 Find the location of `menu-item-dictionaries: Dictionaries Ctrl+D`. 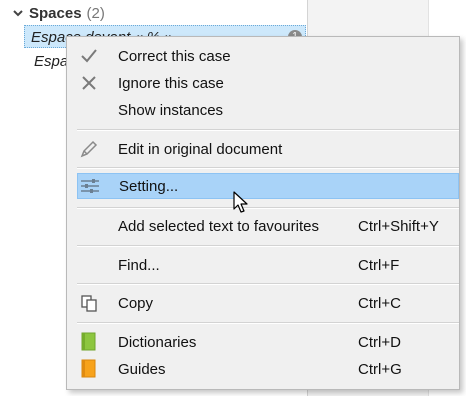

menu-item-dictionaries: Dictionaries Ctrl+D is located at coordinates (268, 342).